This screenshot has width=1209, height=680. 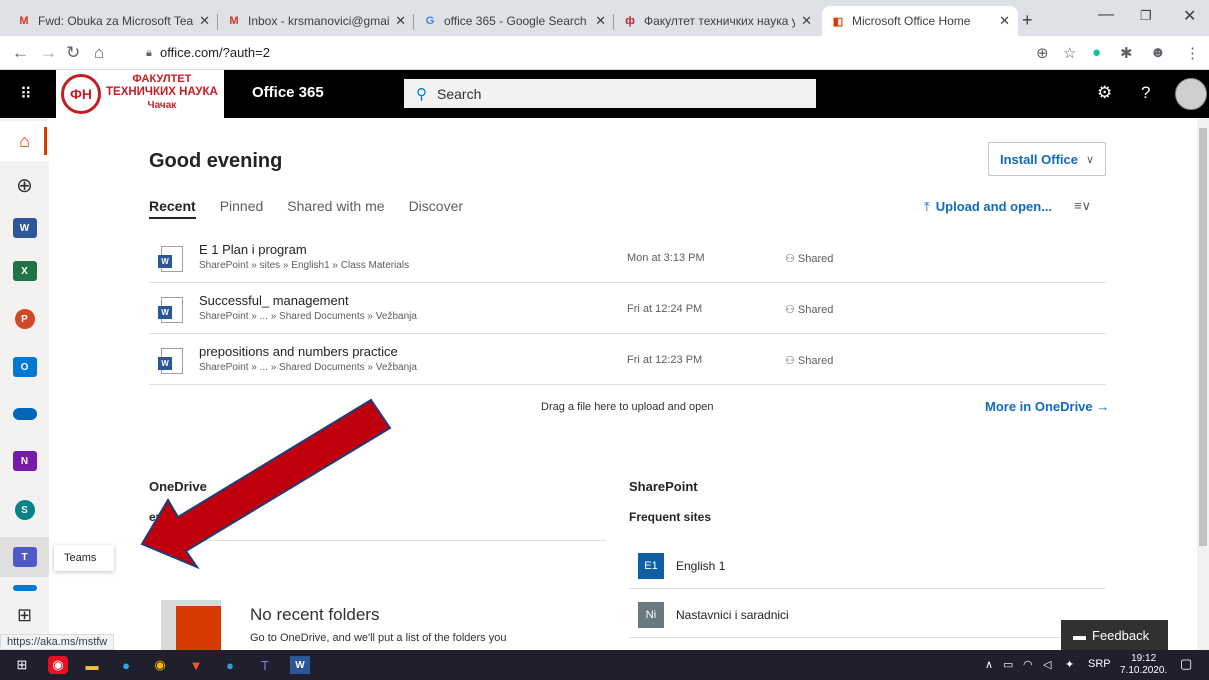 I want to click on rail-excel: X, so click(x=24, y=271).